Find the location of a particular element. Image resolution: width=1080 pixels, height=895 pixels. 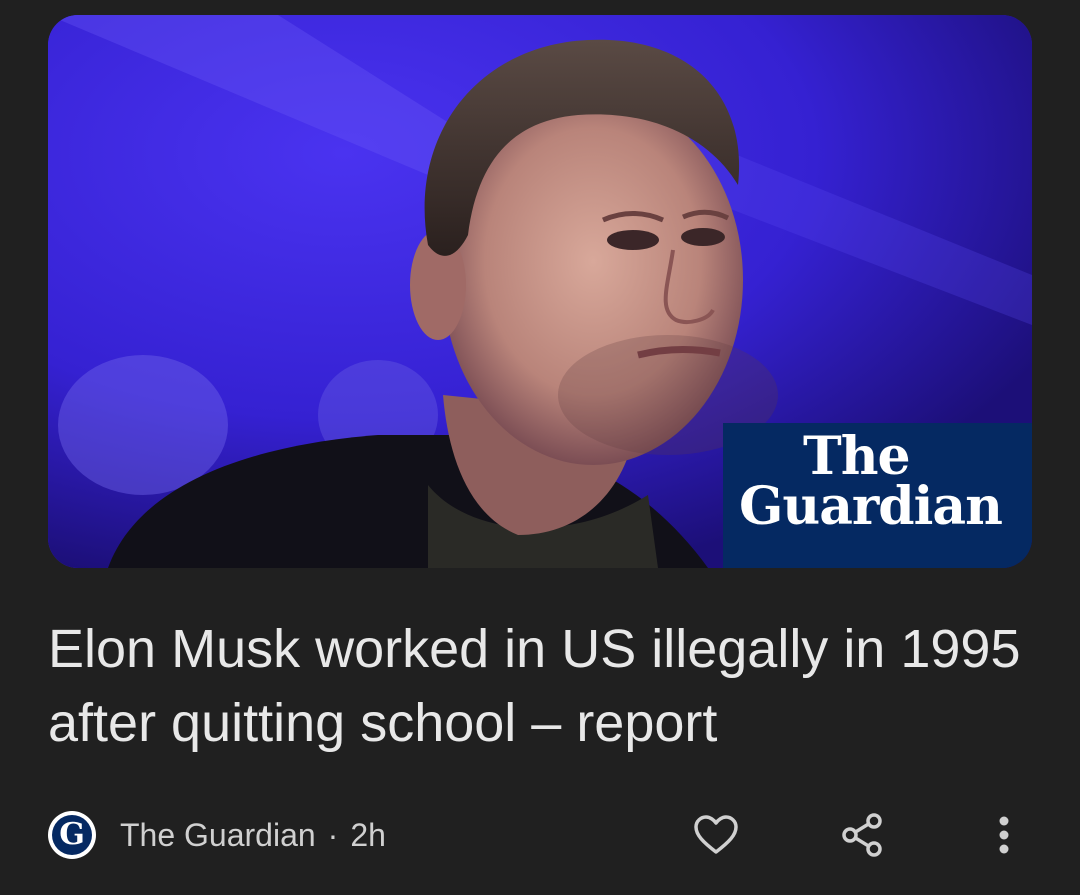

more-options-button is located at coordinates (1004, 835).